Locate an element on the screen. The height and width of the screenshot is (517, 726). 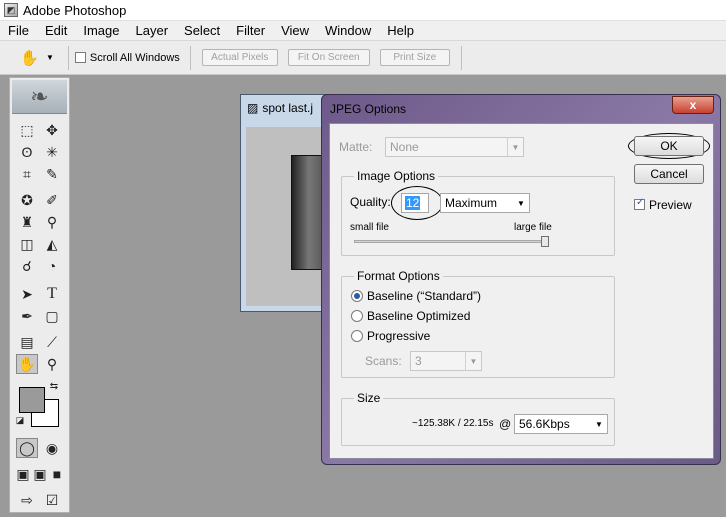
format-options-label: Format Options is located at coordinates (398, 276).